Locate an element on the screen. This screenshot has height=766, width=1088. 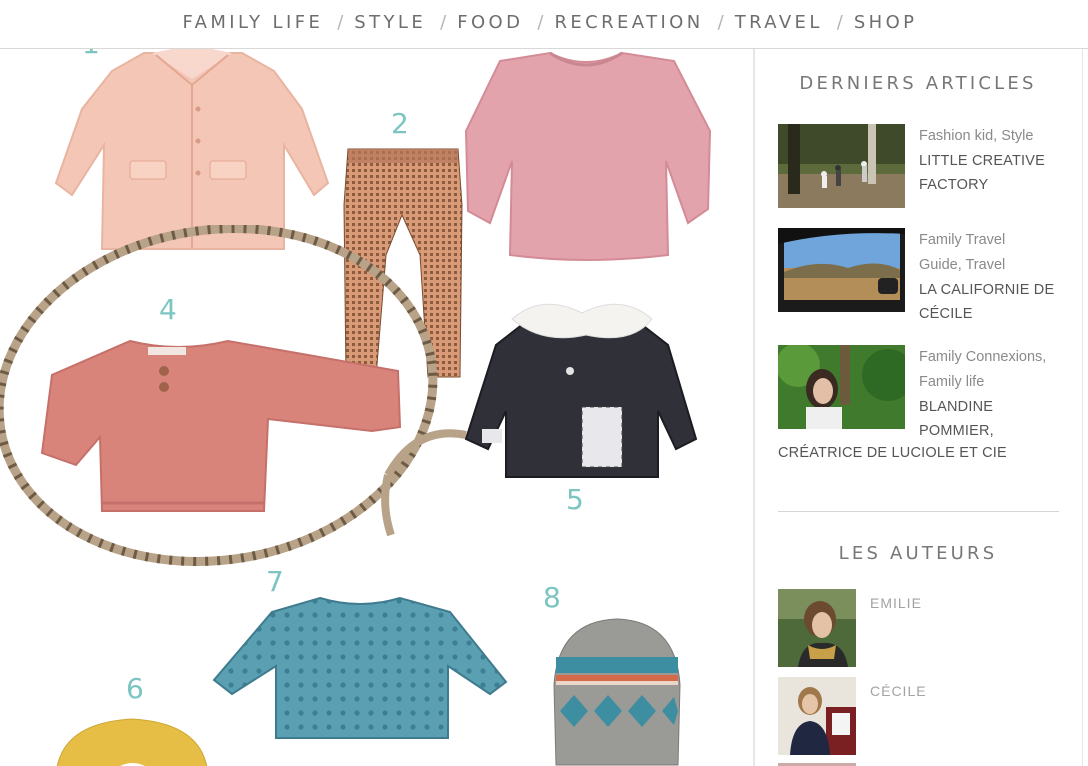
nav-food: FOOD is located at coordinates (490, 22).